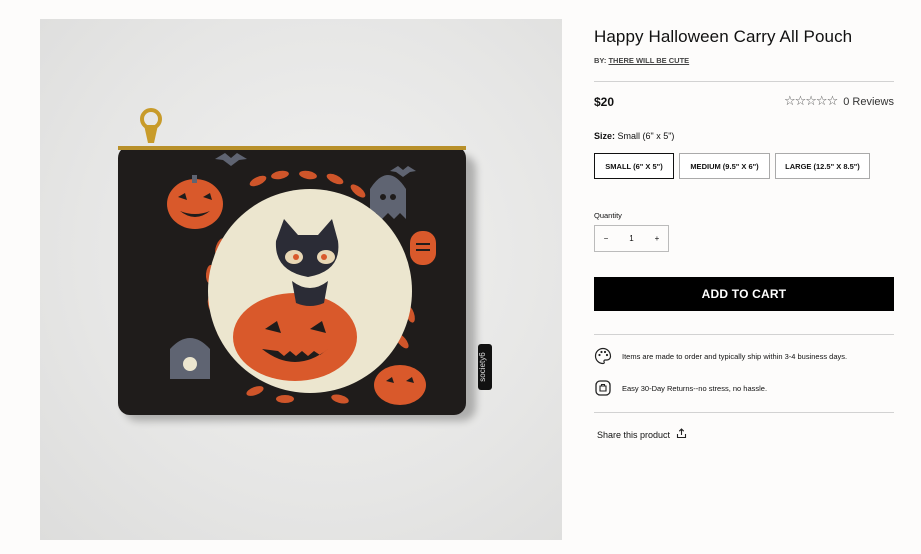 This screenshot has height=554, width=921. I want to click on reviews-link: 0 Reviews, so click(868, 102).